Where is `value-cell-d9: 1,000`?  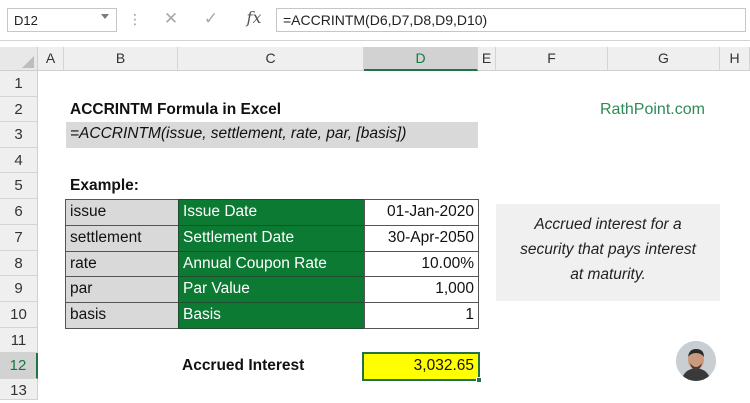
value-cell-d9: 1,000 is located at coordinates (421, 289).